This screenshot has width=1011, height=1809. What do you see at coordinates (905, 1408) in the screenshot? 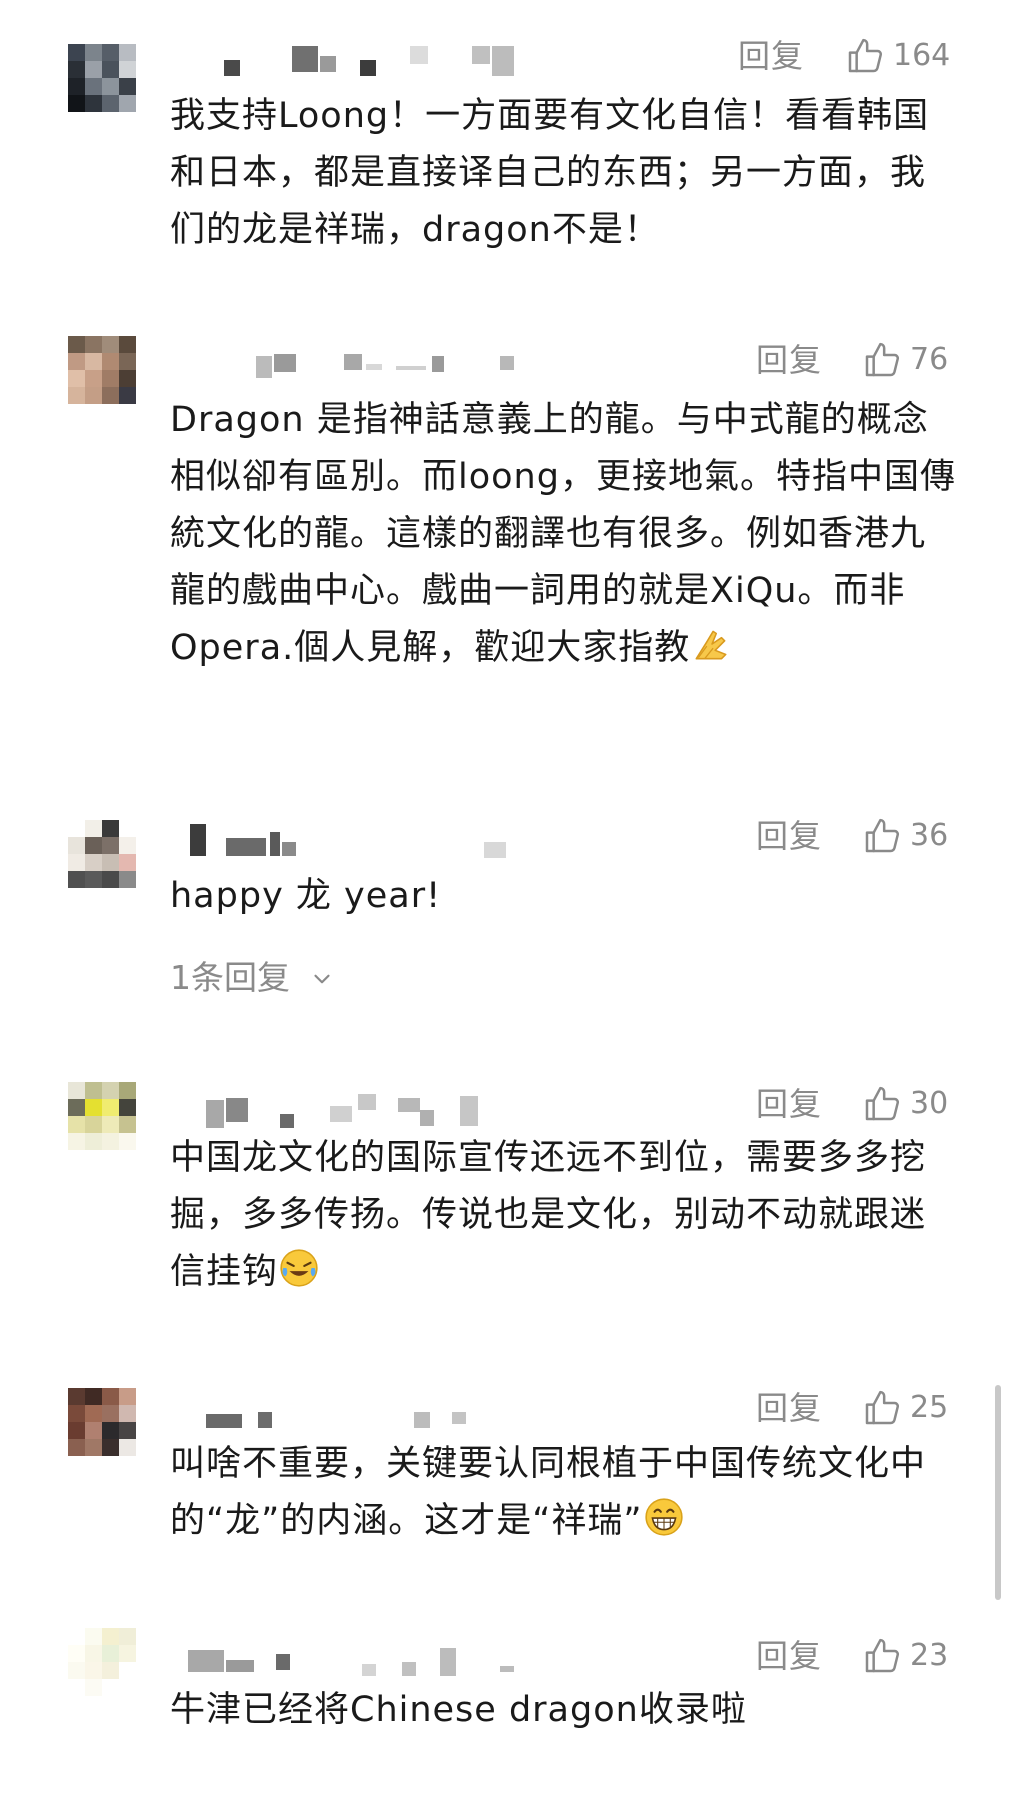
I see `like-button: 25` at bounding box center [905, 1408].